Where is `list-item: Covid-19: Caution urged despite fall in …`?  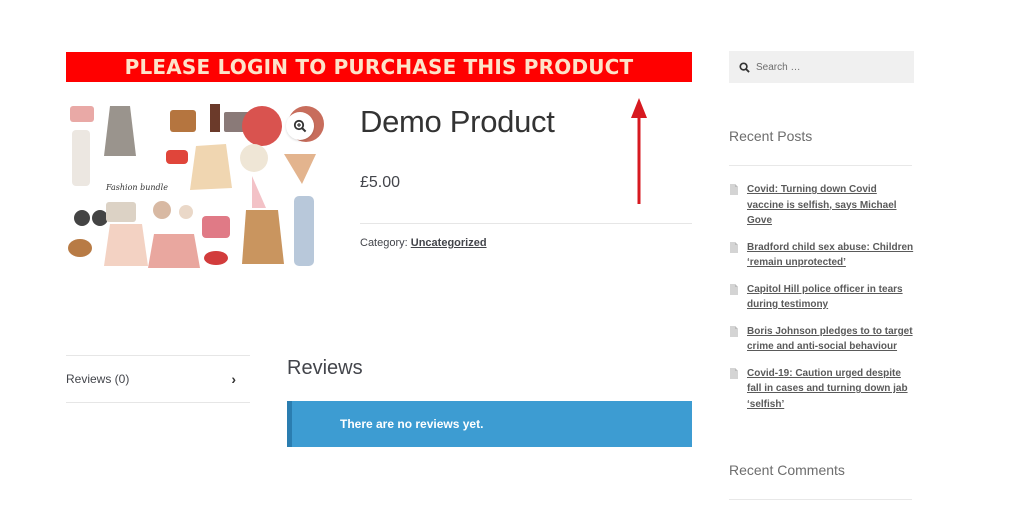
list-item: Covid-19: Caution urged despite fall in … is located at coordinates (821, 389).